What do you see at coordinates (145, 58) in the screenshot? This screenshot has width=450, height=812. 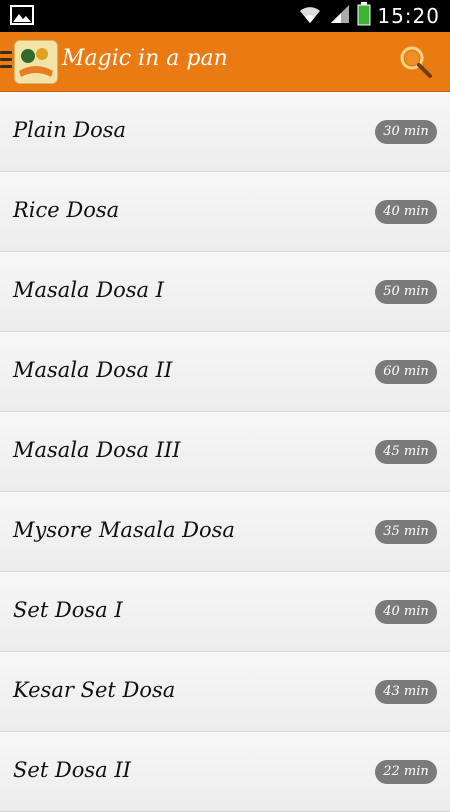 I see `app-title: Magic in a pan` at bounding box center [145, 58].